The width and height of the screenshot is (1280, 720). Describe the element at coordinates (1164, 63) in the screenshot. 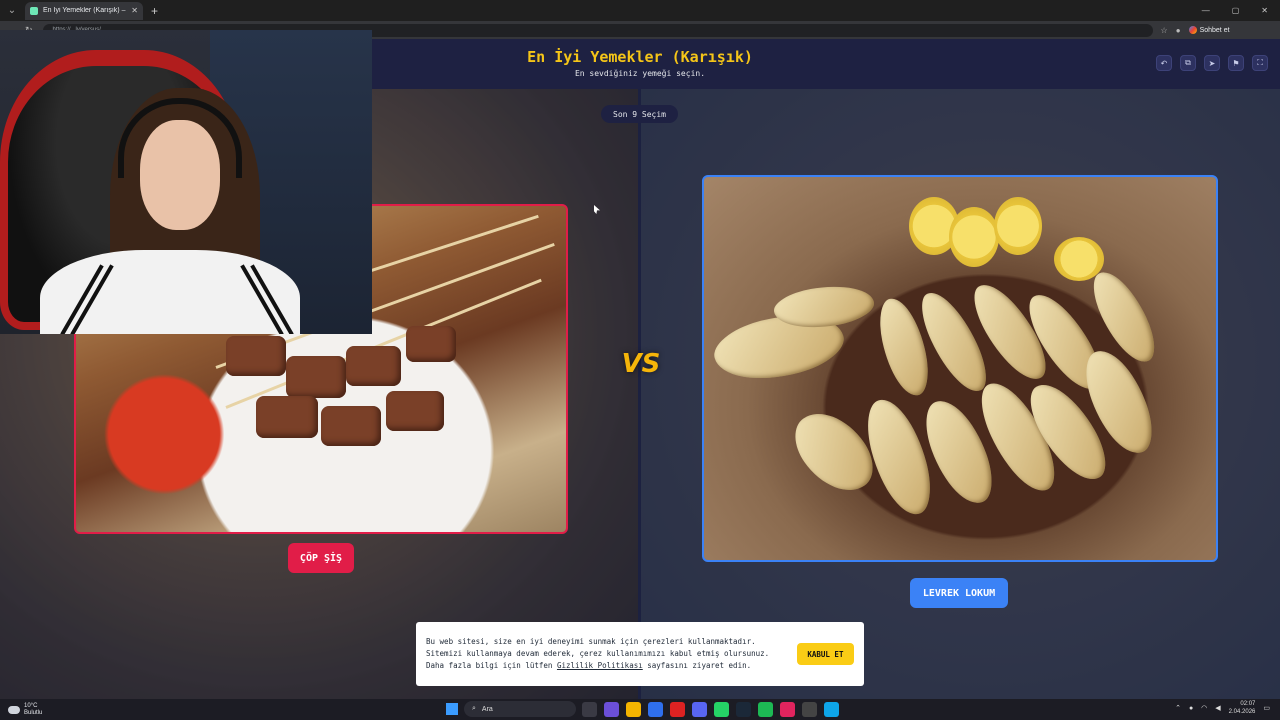

I see `undo-icon: ↶` at that location.